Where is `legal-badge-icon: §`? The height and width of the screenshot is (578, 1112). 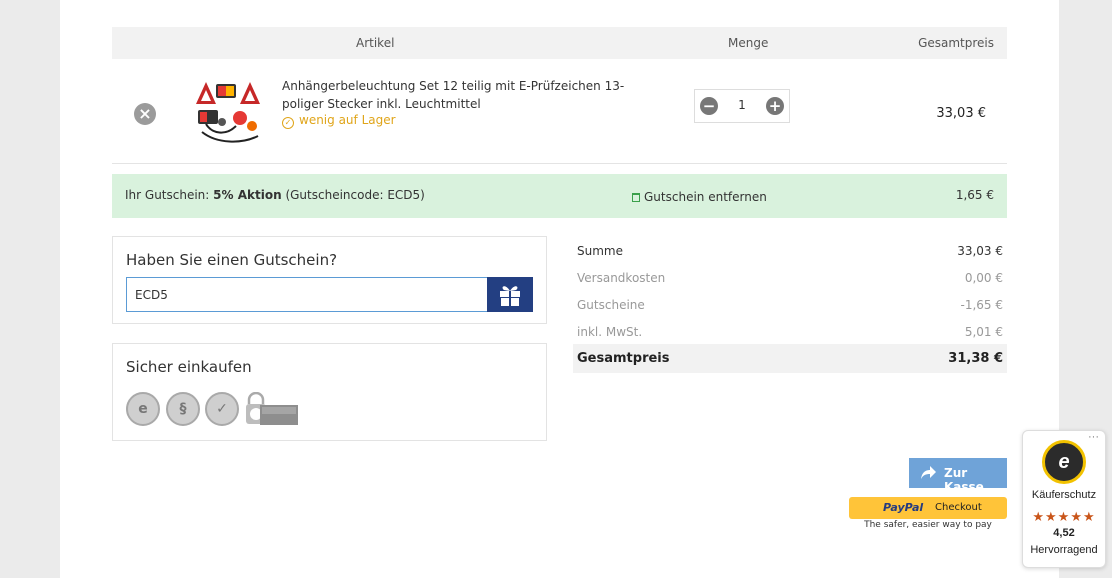
legal-badge-icon: § is located at coordinates (183, 409).